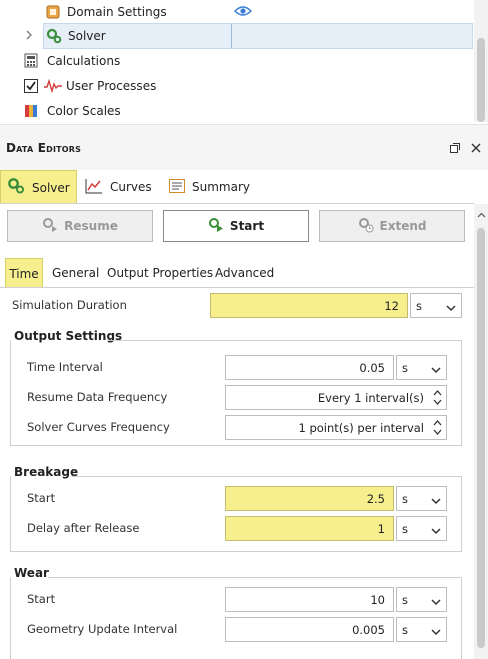 The width and height of the screenshot is (488, 659). Describe the element at coordinates (98, 427) in the screenshot. I see `curves-frequency-label: Solver Curves Frequency` at that location.